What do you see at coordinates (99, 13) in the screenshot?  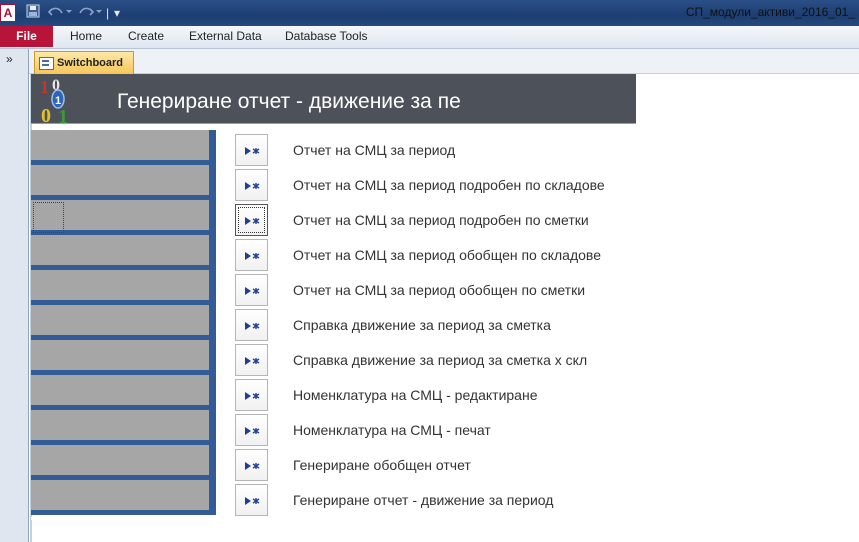 I see `redo-dropdown-icon` at bounding box center [99, 13].